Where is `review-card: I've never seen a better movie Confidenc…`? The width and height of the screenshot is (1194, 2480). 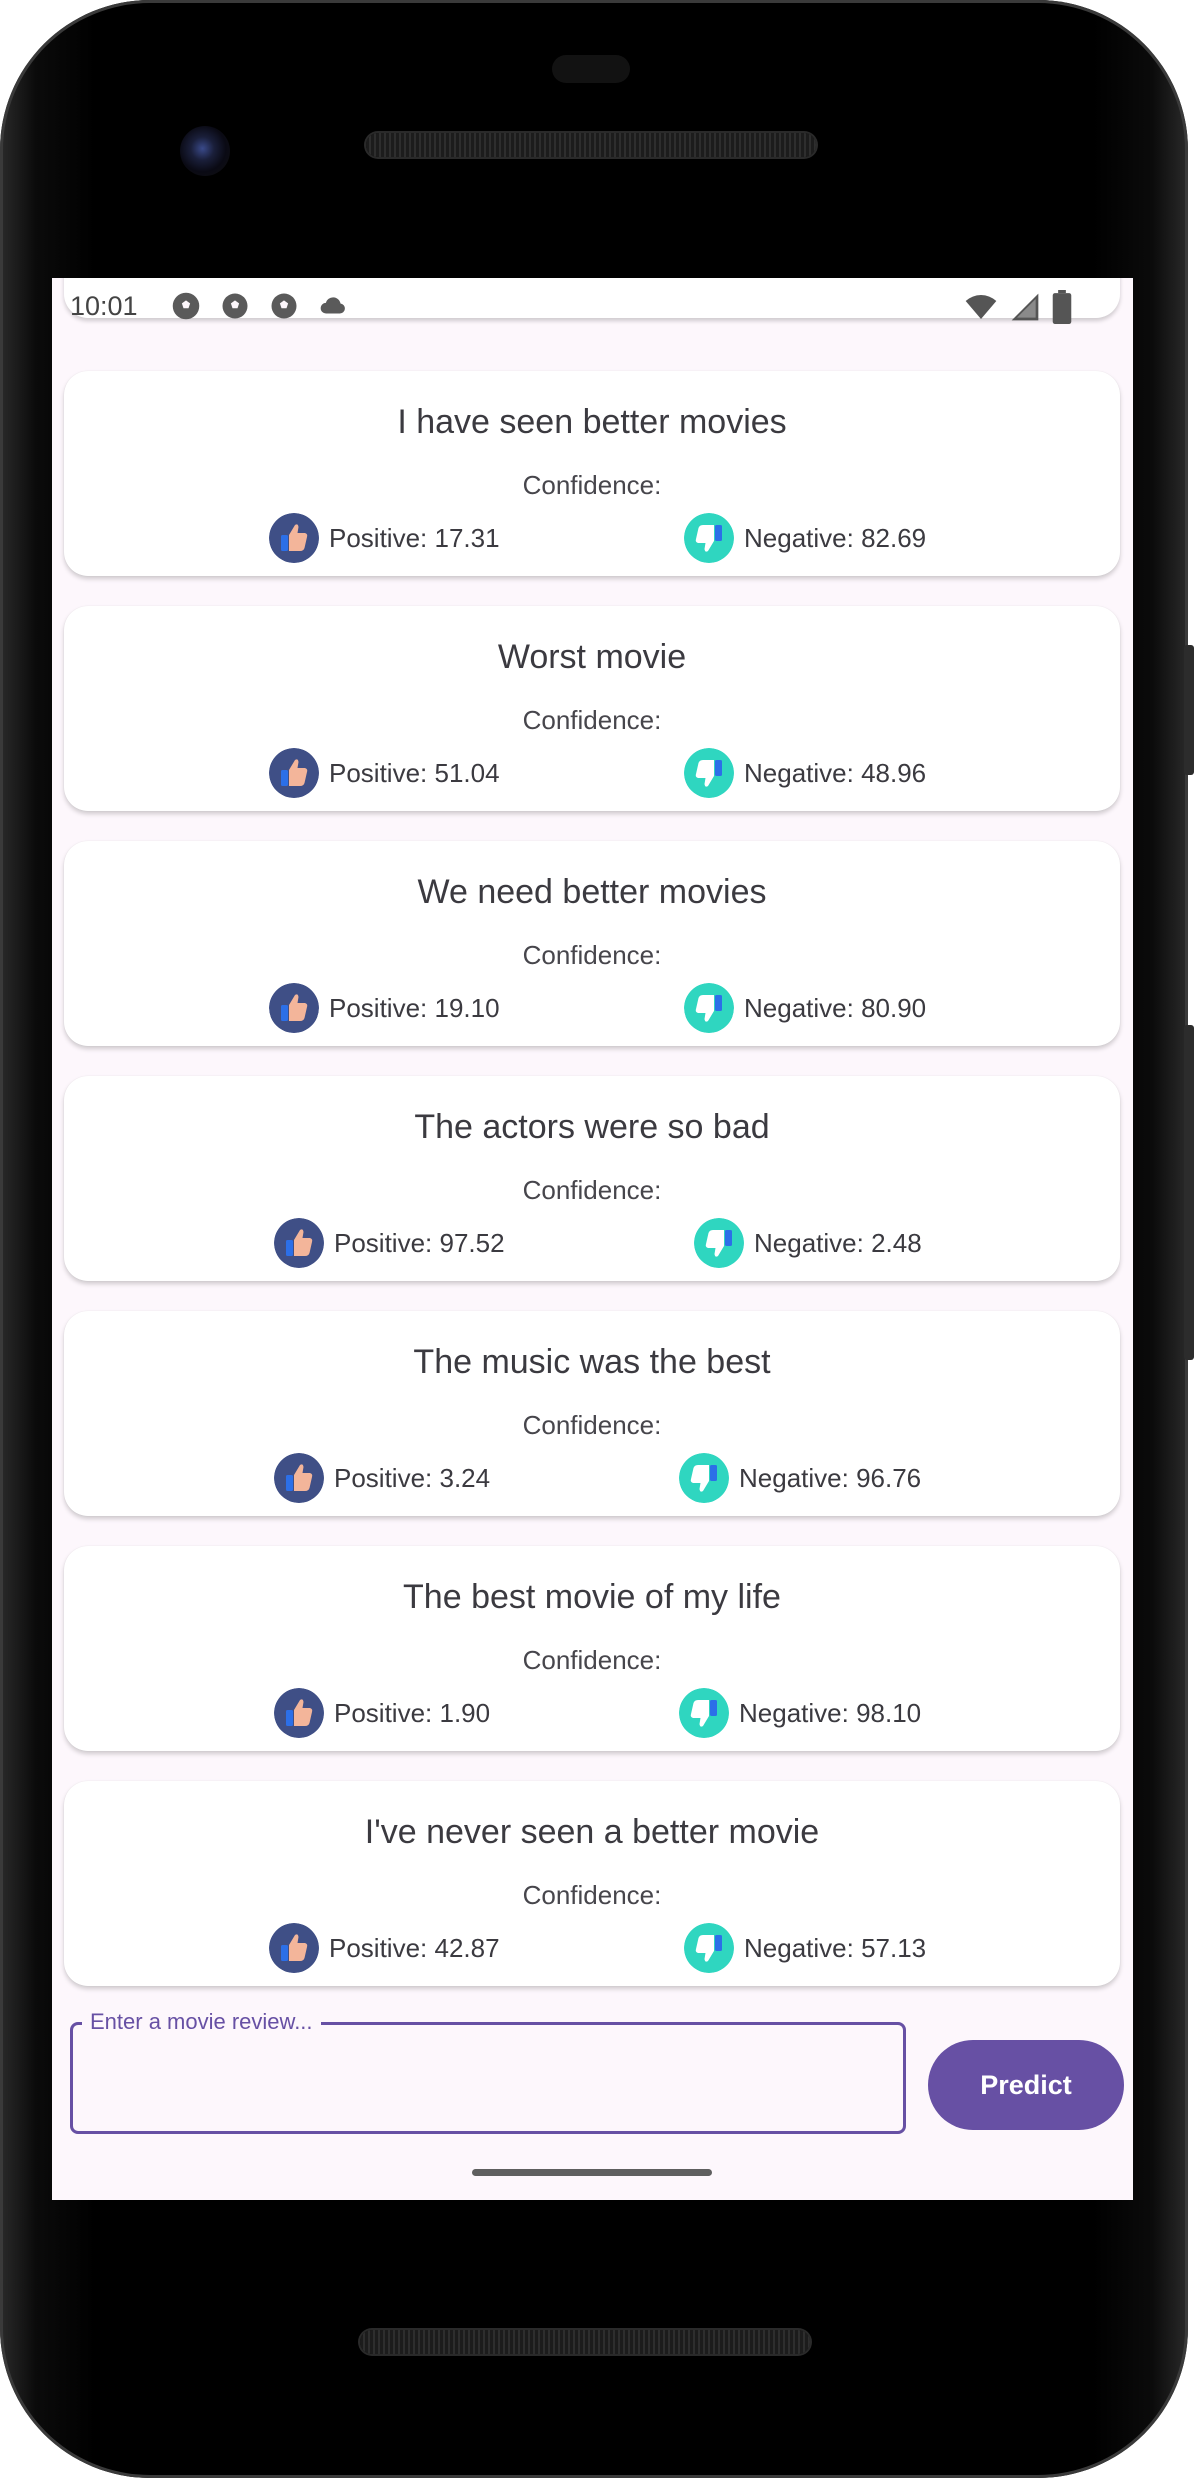 review-card: I've never seen a better movie Confidenc… is located at coordinates (592, 1883).